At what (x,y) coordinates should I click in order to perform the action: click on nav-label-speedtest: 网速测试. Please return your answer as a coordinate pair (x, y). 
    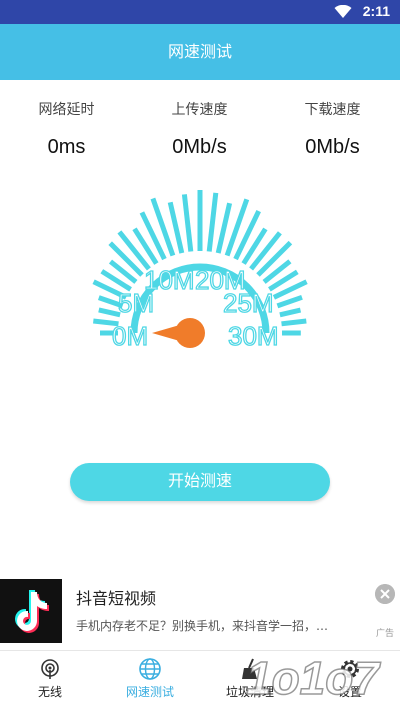
    Looking at the image, I should click on (149, 692).